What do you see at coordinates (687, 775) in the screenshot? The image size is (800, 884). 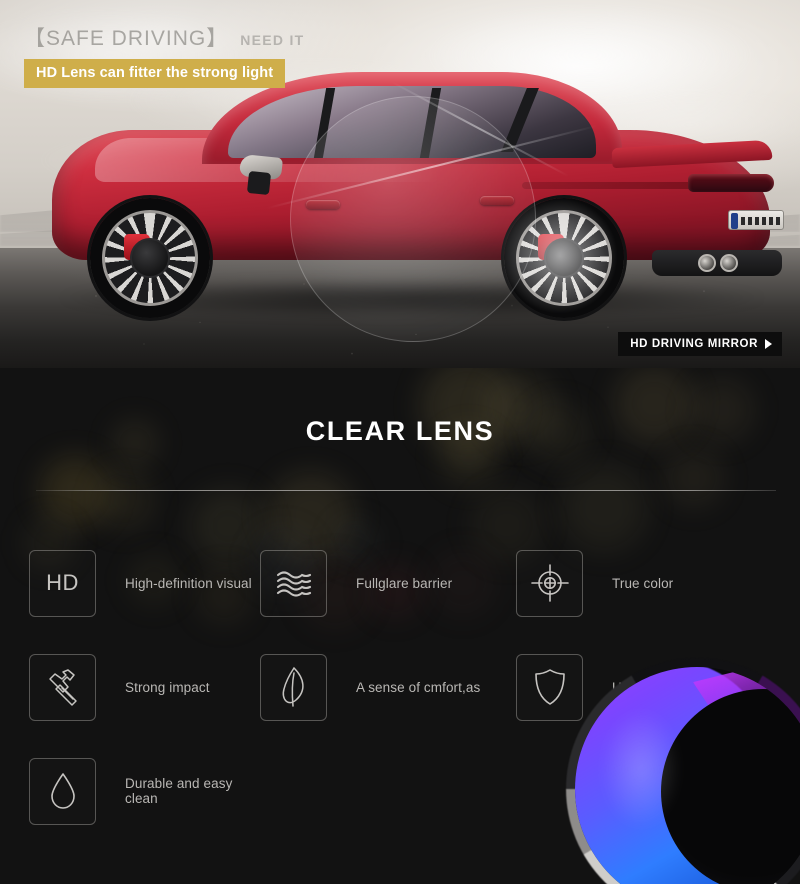 I see `lens-inner-surface` at bounding box center [687, 775].